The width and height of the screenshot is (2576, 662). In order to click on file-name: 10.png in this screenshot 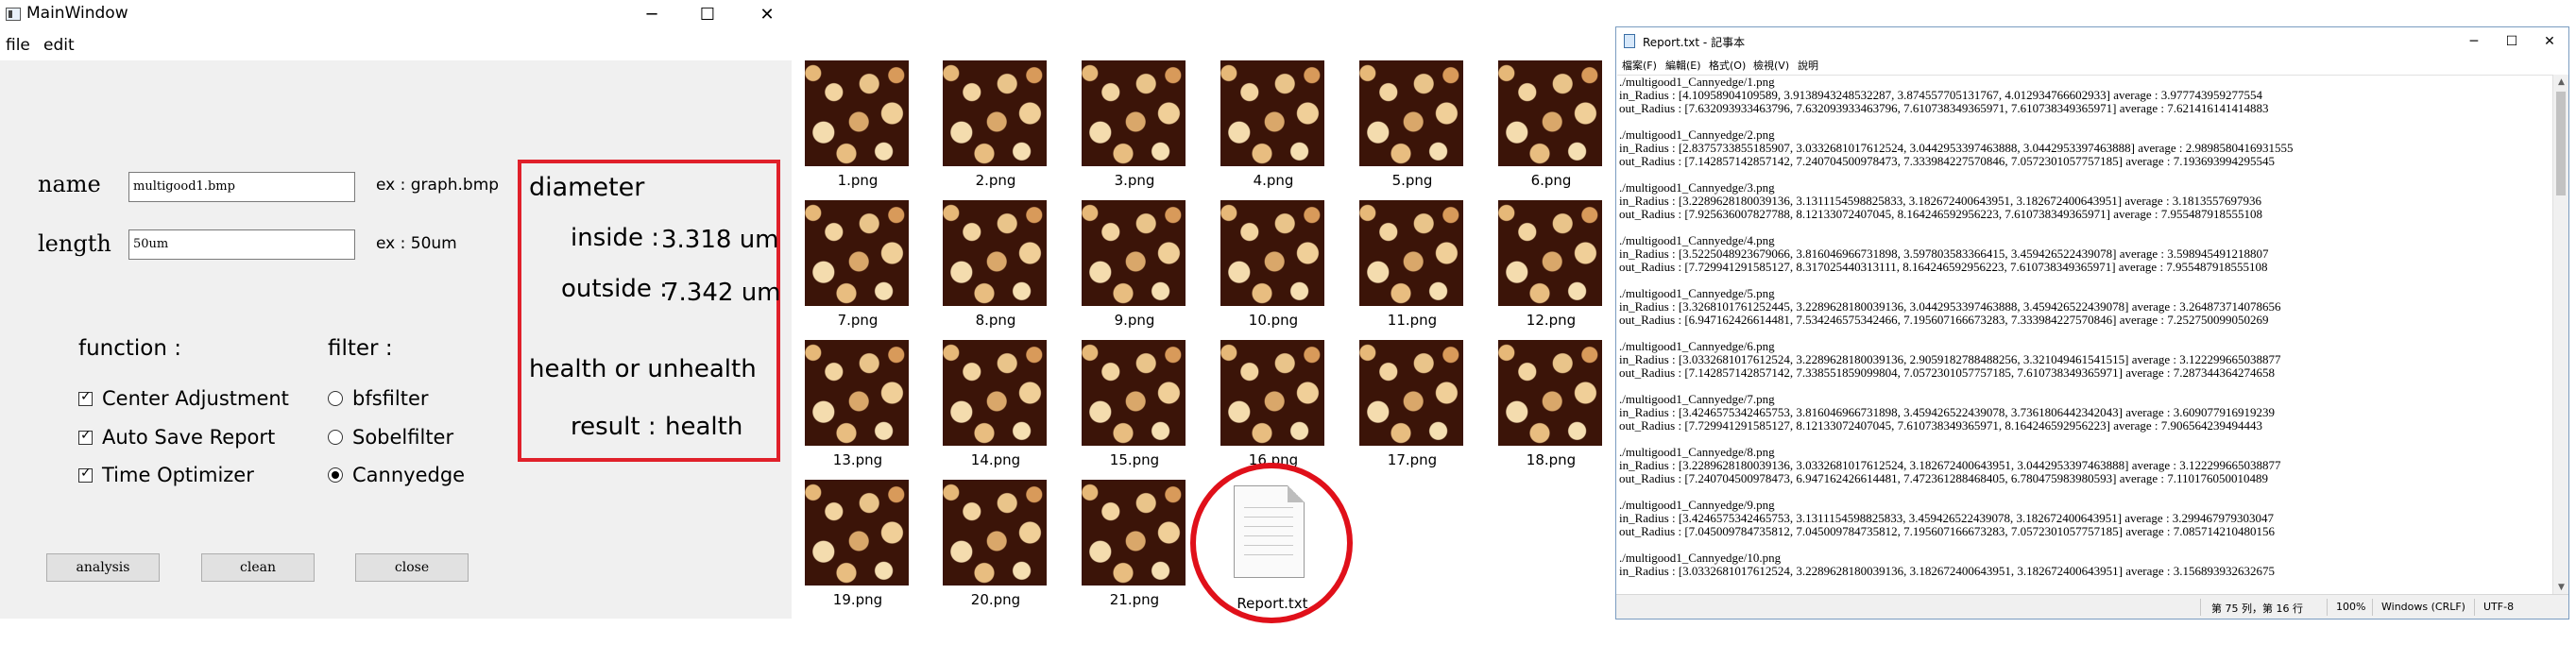, I will do `click(1273, 320)`.